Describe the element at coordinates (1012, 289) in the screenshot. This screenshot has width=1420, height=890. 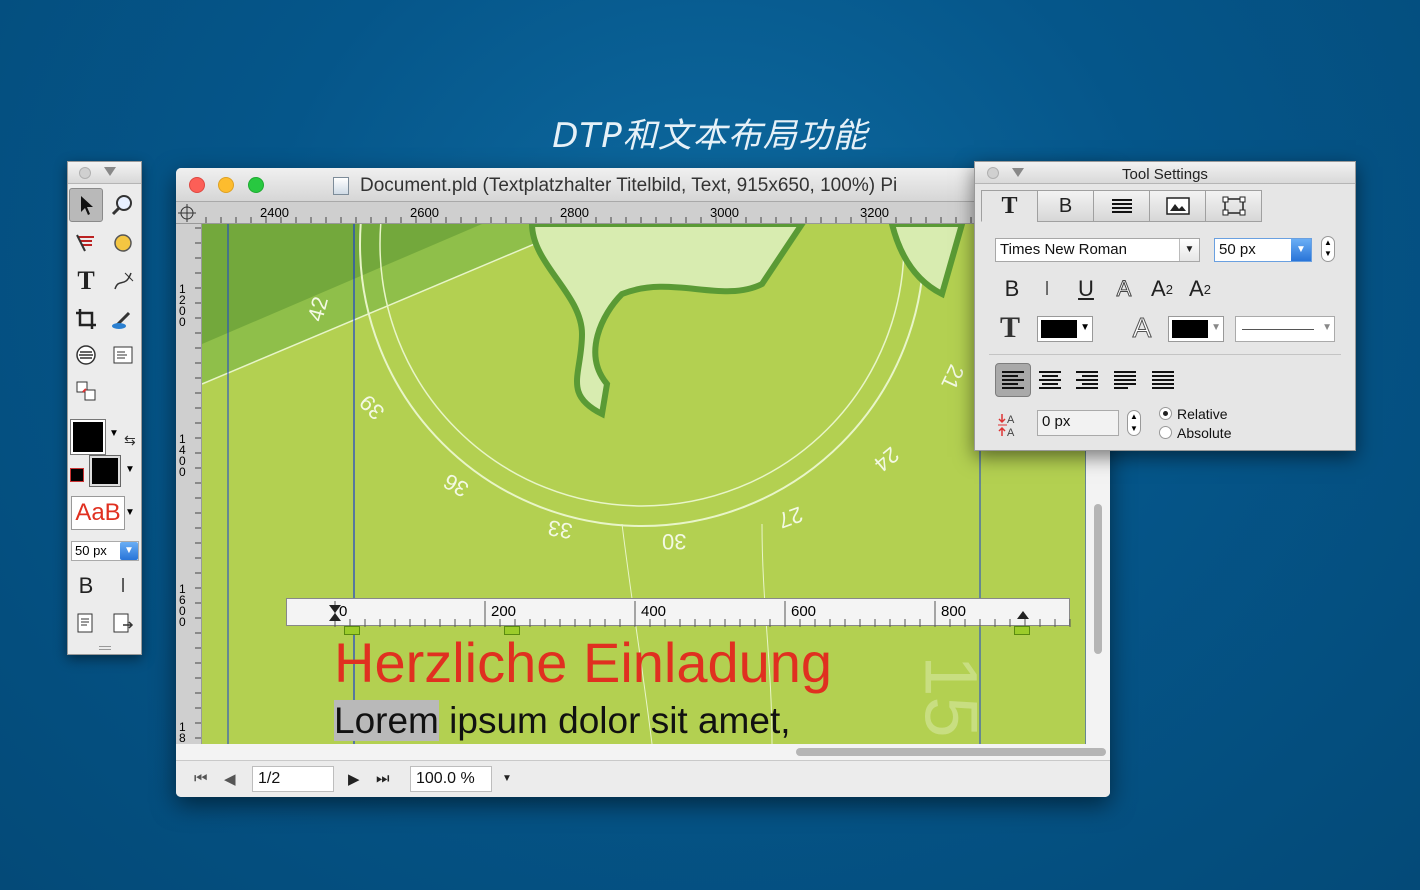
I see `bold-style-button: B` at that location.